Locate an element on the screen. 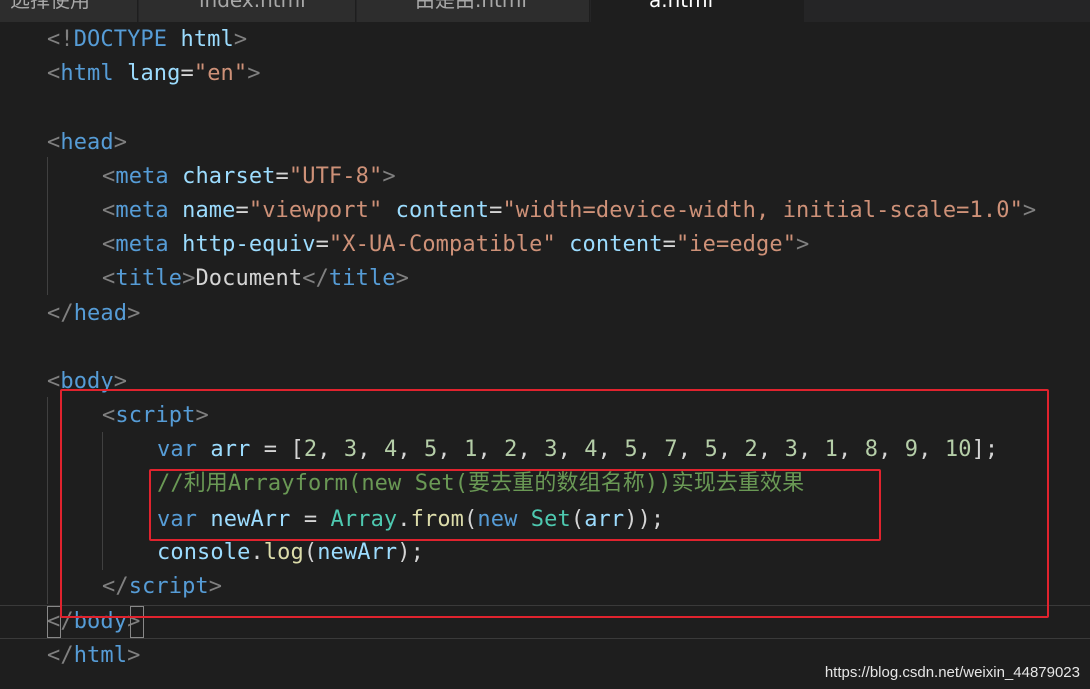 Image resolution: width=1090 pixels, height=689 pixels. watermark: https://blog.csdn.net/weixin_44879023 is located at coordinates (952, 672).